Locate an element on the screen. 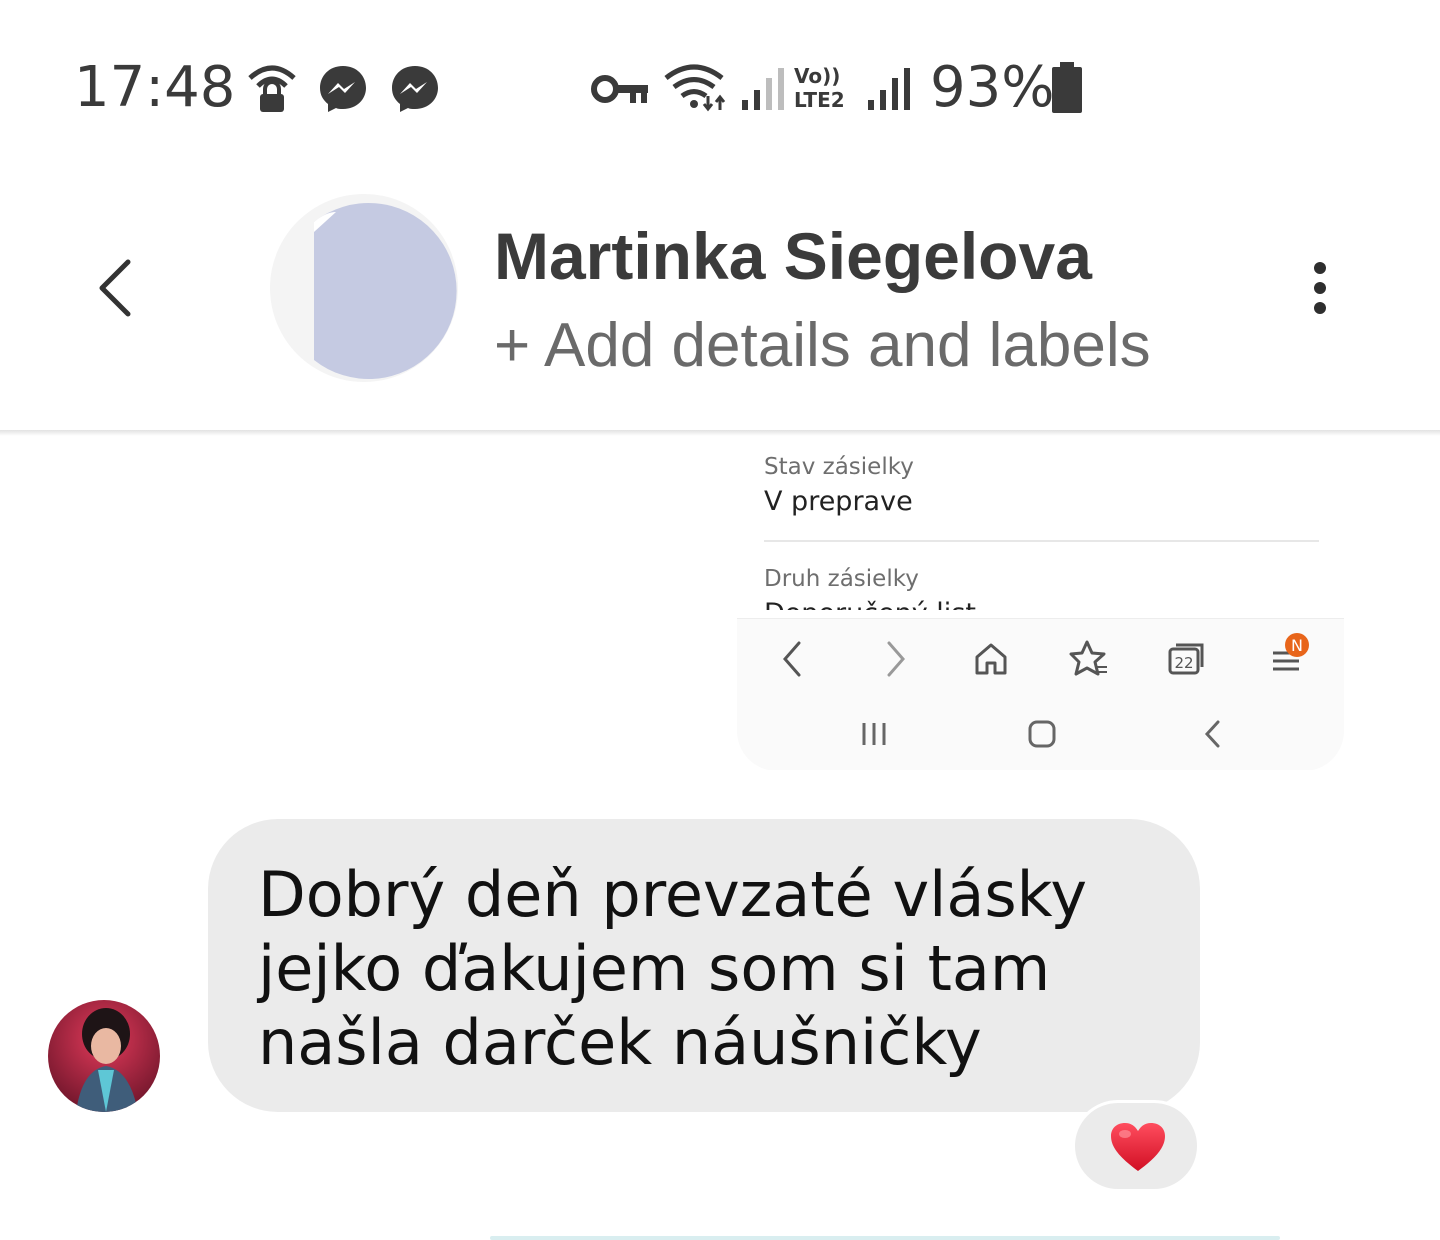  reaction-pill is located at coordinates (1136, 1146).